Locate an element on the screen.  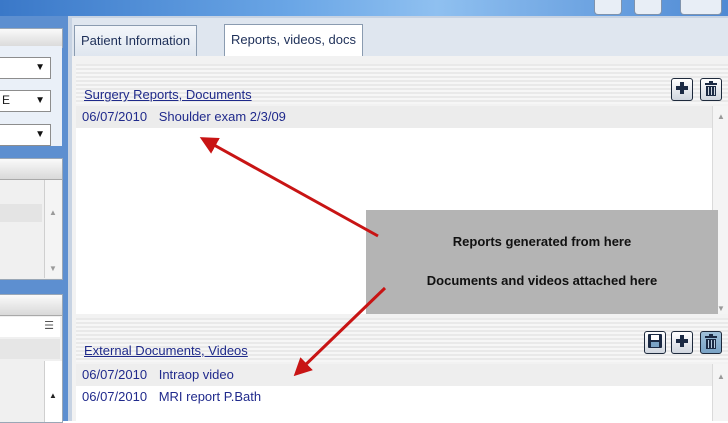
left-list-box-2: ☰ ▲ is located at coordinates (31, 358).